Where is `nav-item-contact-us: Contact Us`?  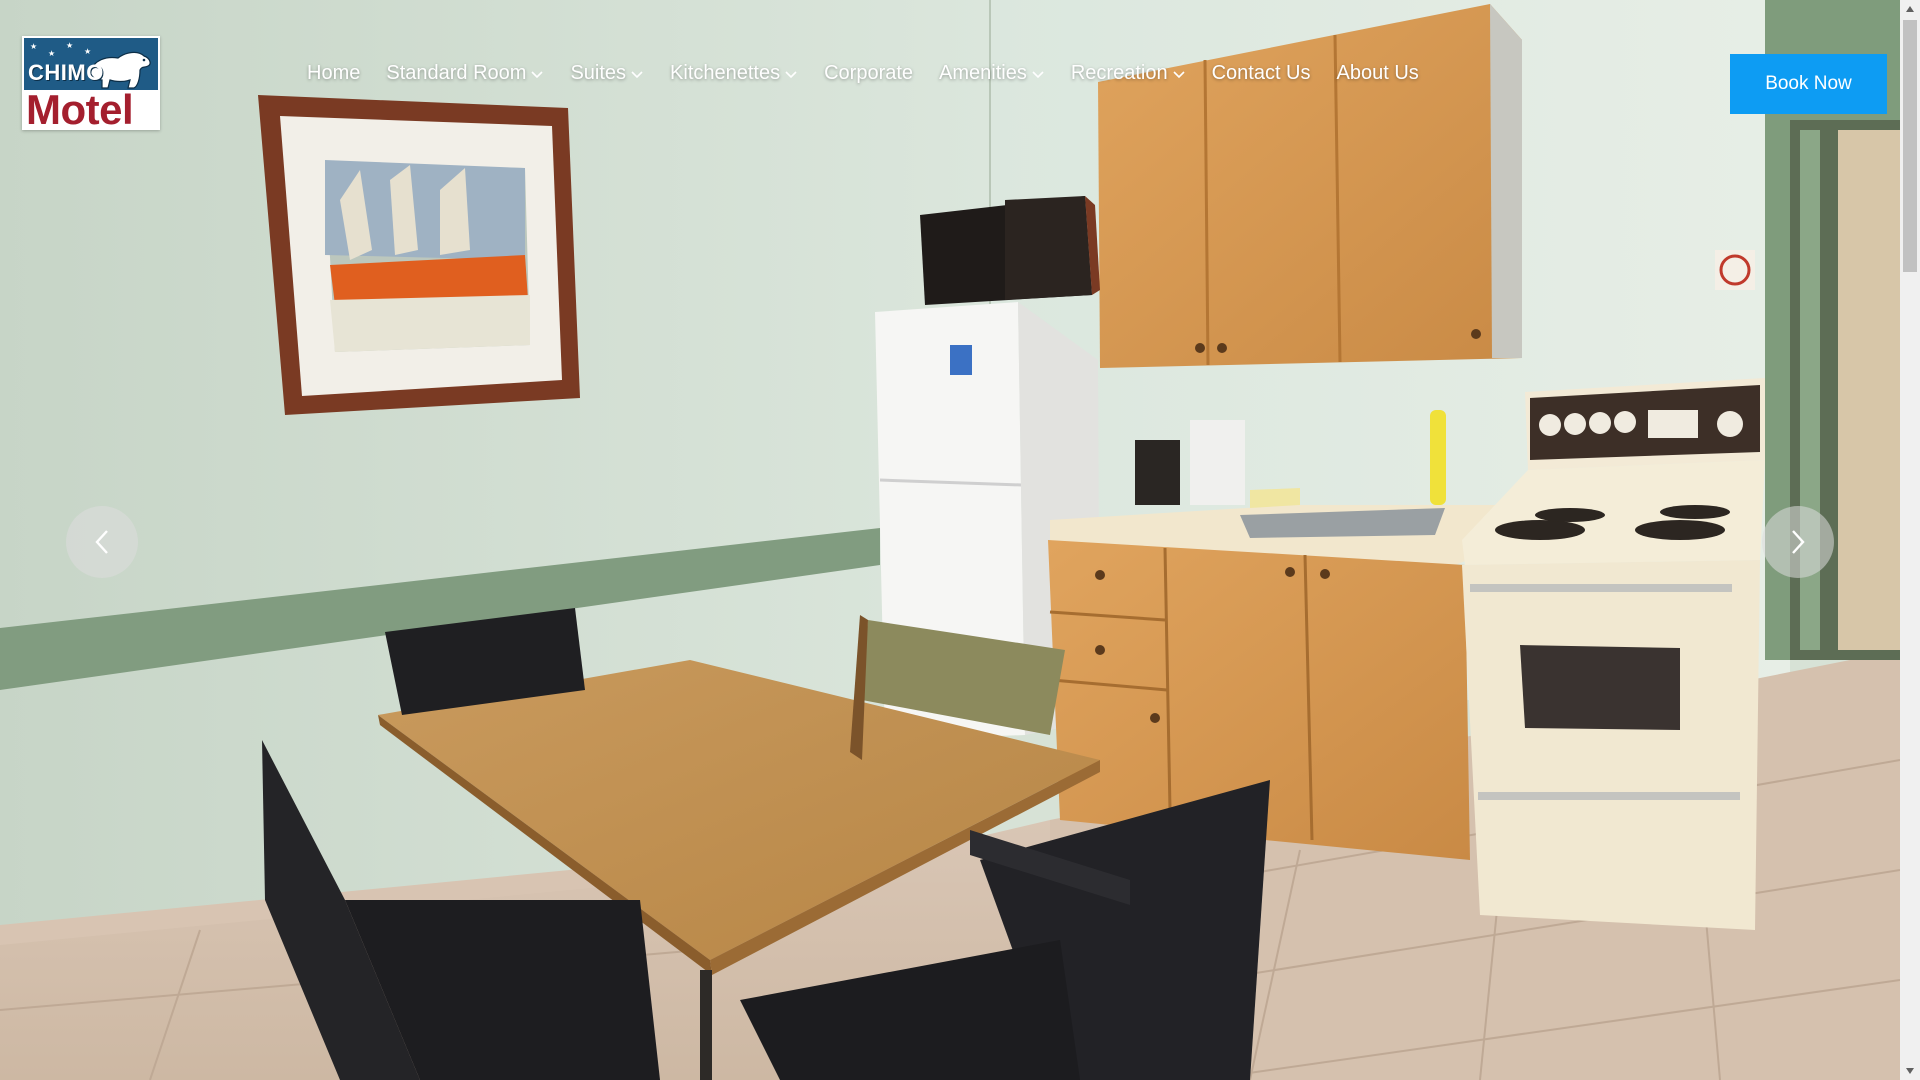
nav-item-contact-us: Contact Us is located at coordinates (1261, 73).